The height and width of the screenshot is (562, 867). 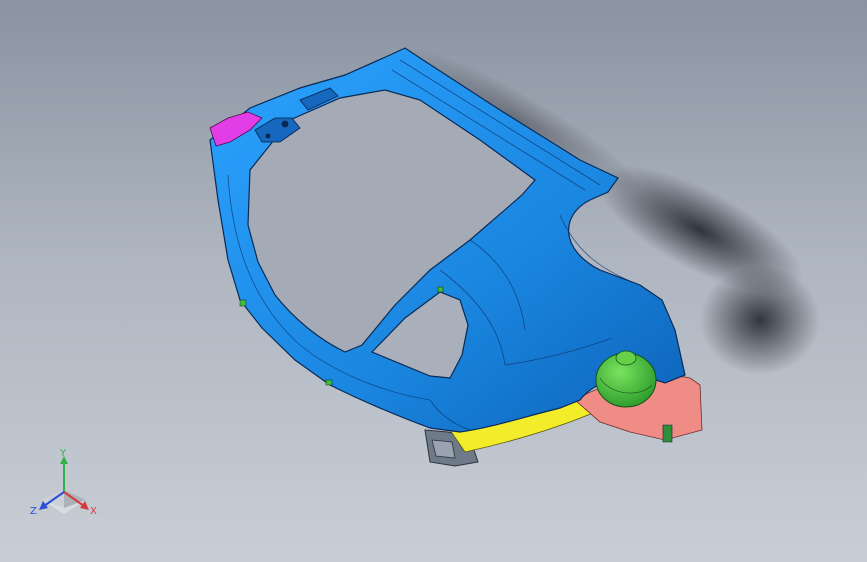 What do you see at coordinates (63, 453) in the screenshot?
I see `y-axis-label: Y` at bounding box center [63, 453].